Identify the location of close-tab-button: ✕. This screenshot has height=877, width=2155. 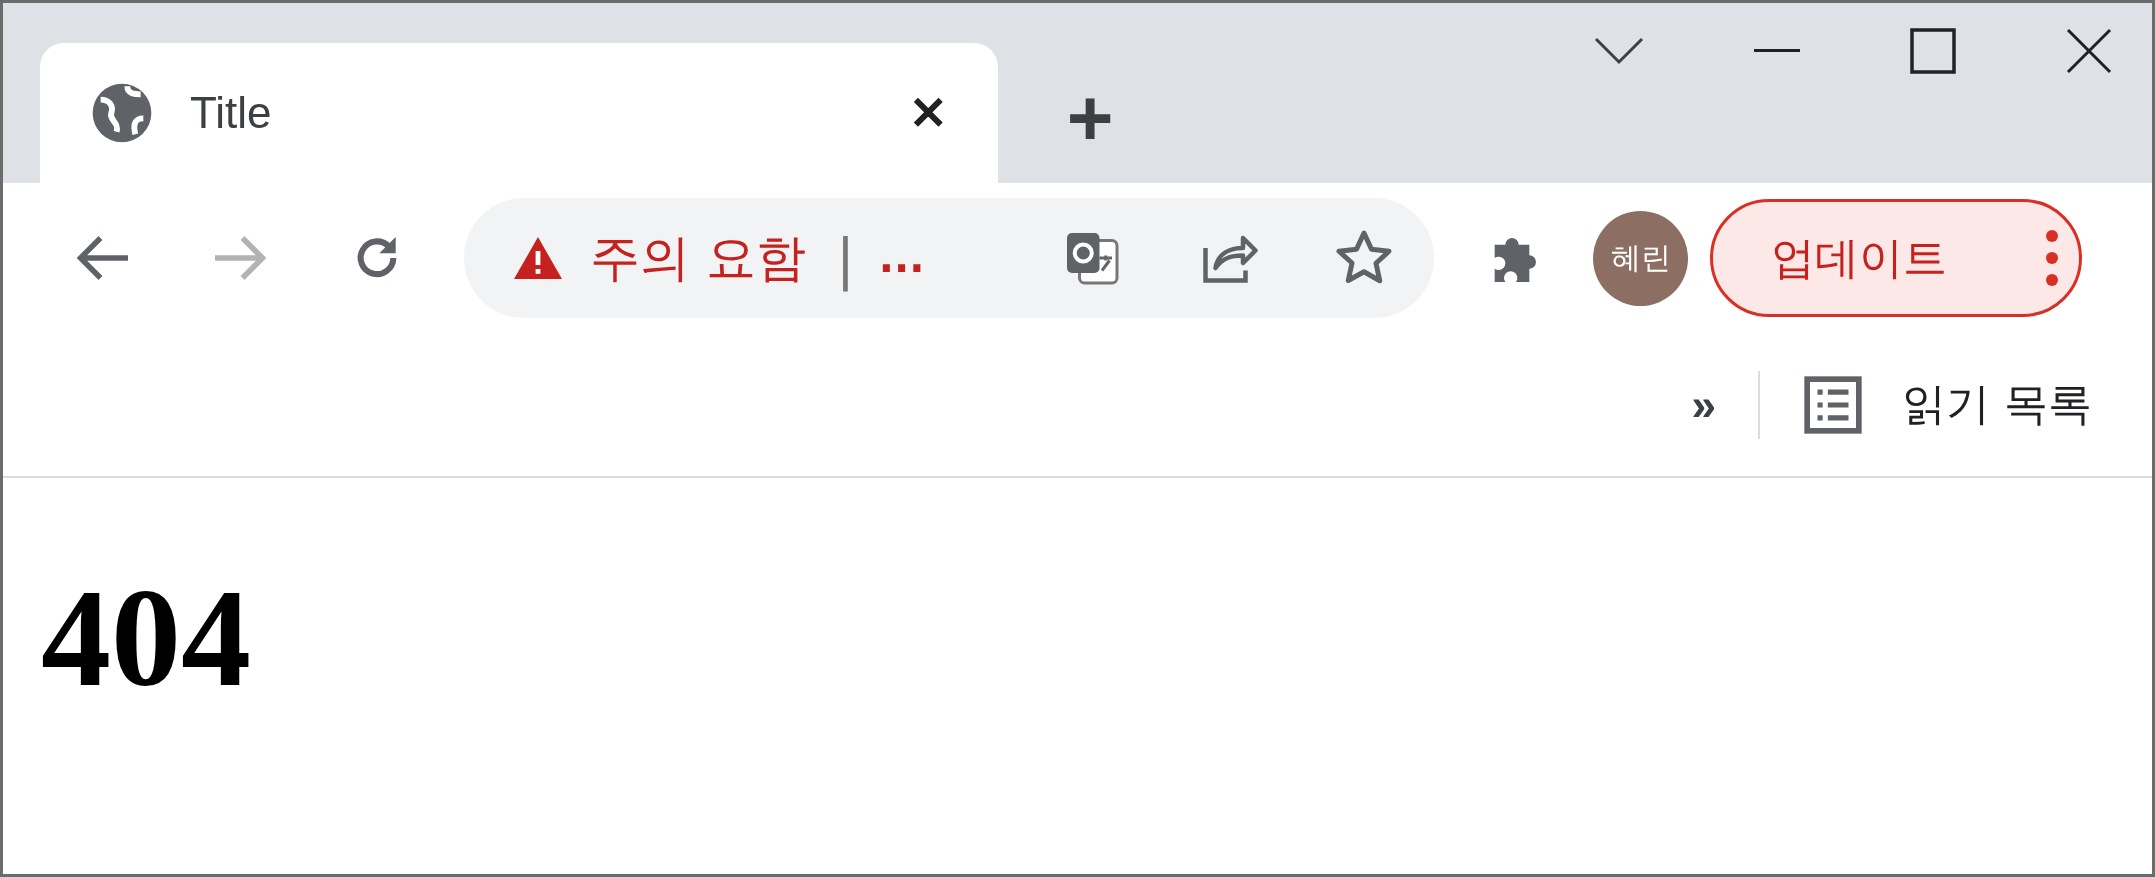
(928, 113).